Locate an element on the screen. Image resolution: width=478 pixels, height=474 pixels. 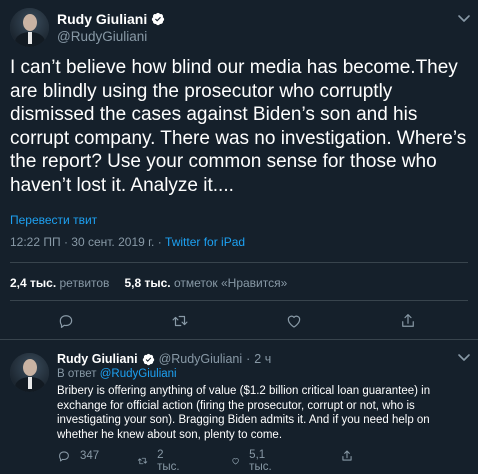
translate-tweet-link: Перевести твит is located at coordinates (53, 220).